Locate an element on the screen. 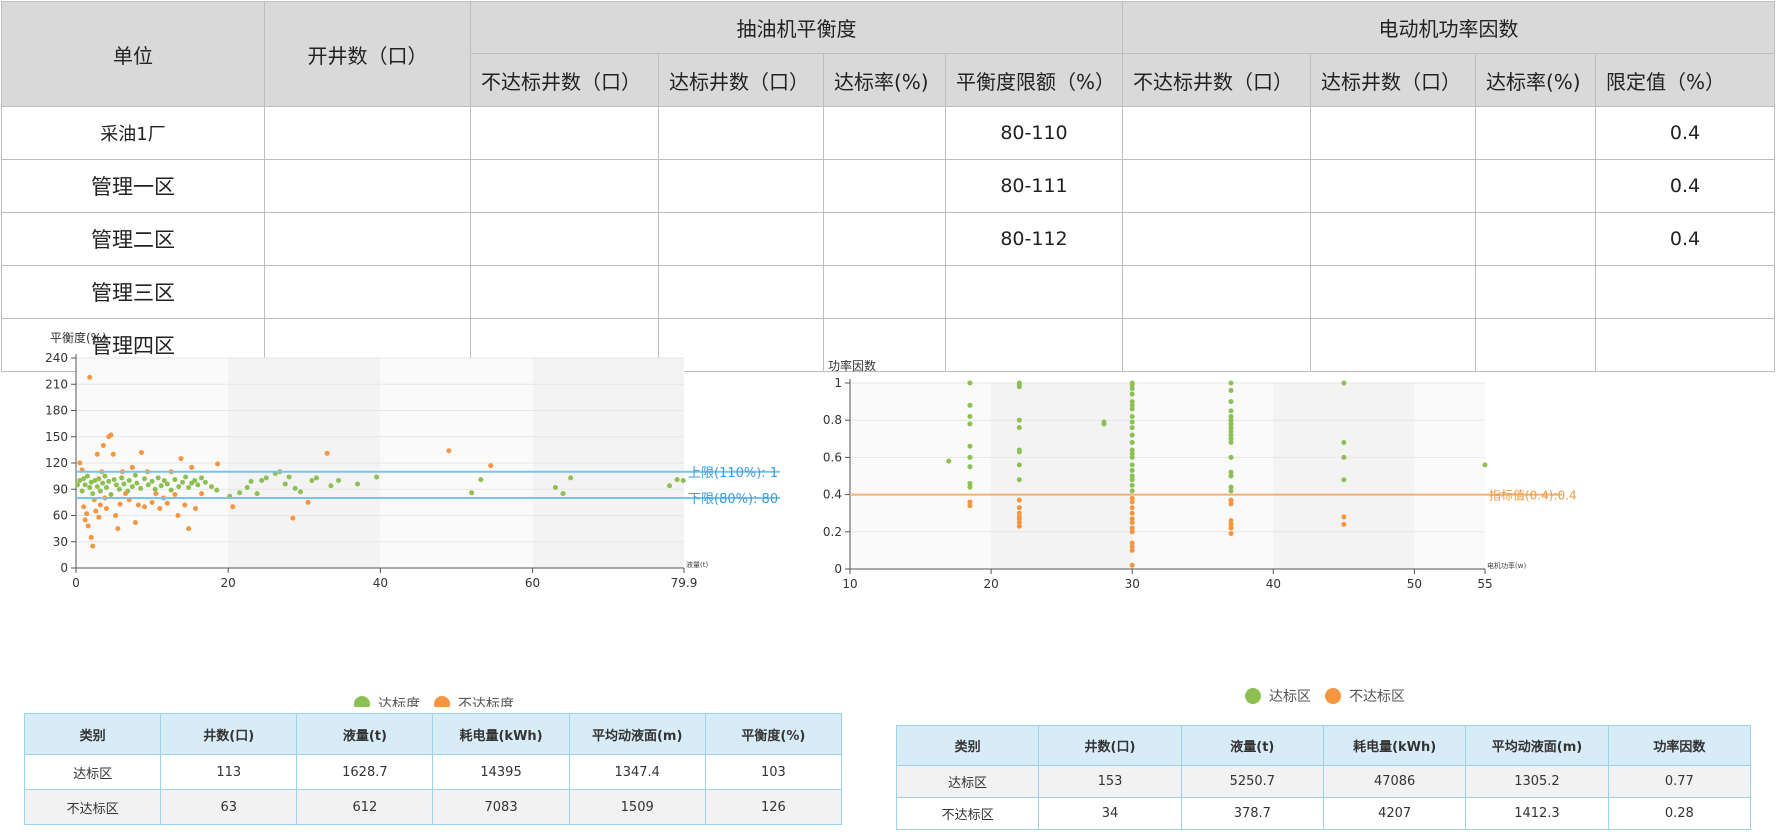 The width and height of the screenshot is (1776, 832). y-tick-label: 0.4 is located at coordinates (832, 495).